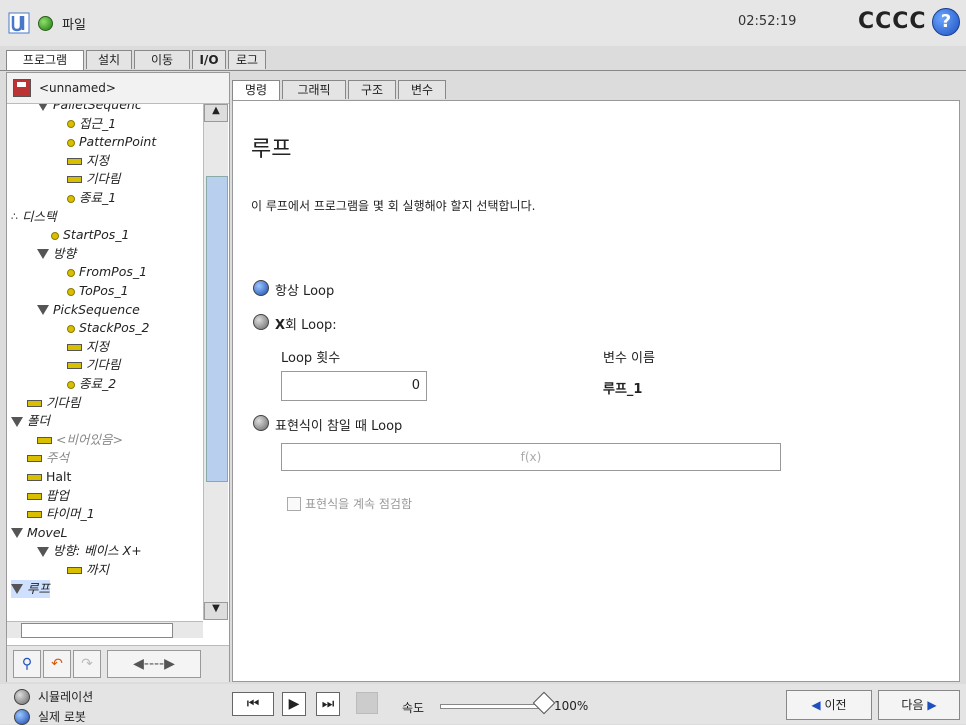 The width and height of the screenshot is (966, 725). I want to click on radio-always-loop, so click(261, 288).